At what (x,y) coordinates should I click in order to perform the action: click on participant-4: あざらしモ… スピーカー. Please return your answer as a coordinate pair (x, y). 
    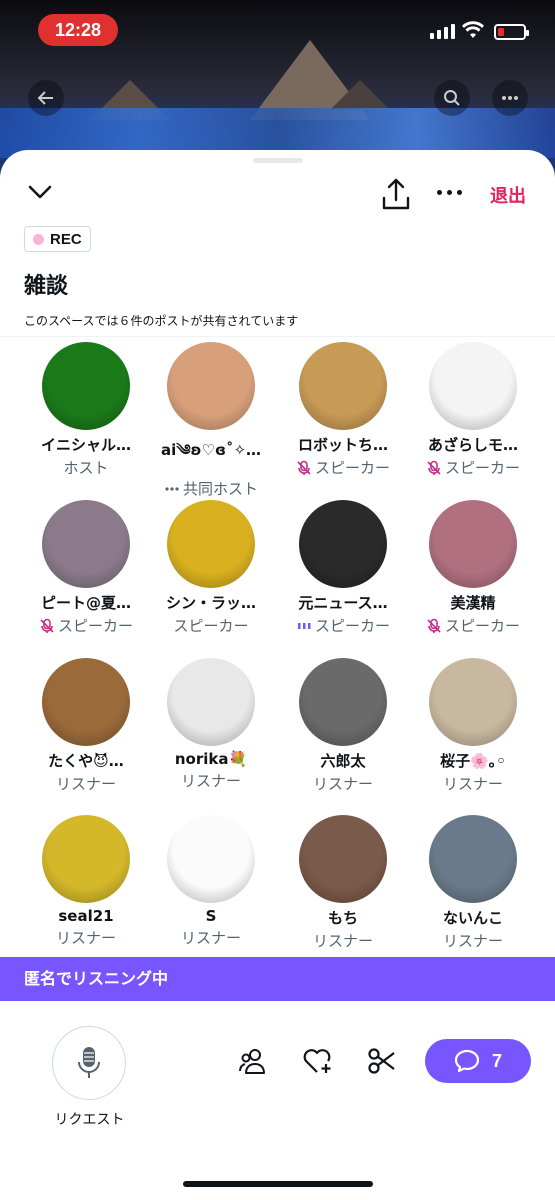
    Looking at the image, I should click on (473, 410).